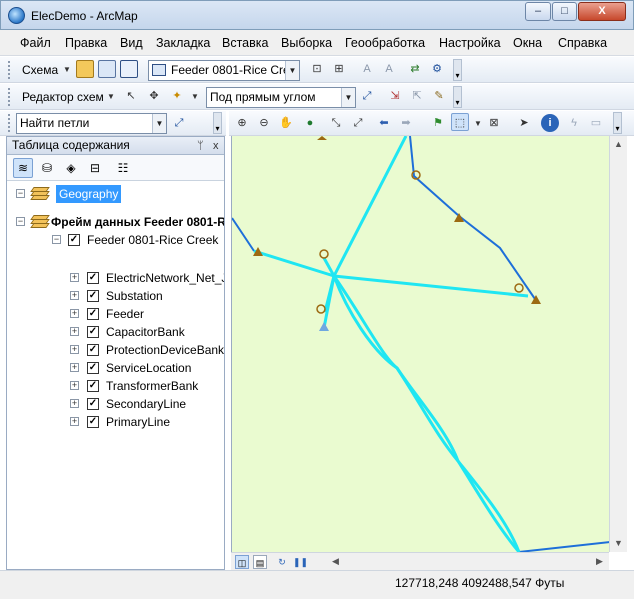  I want to click on layer-row: + ✓ ProtectionDeviceBank, so click(115, 350).